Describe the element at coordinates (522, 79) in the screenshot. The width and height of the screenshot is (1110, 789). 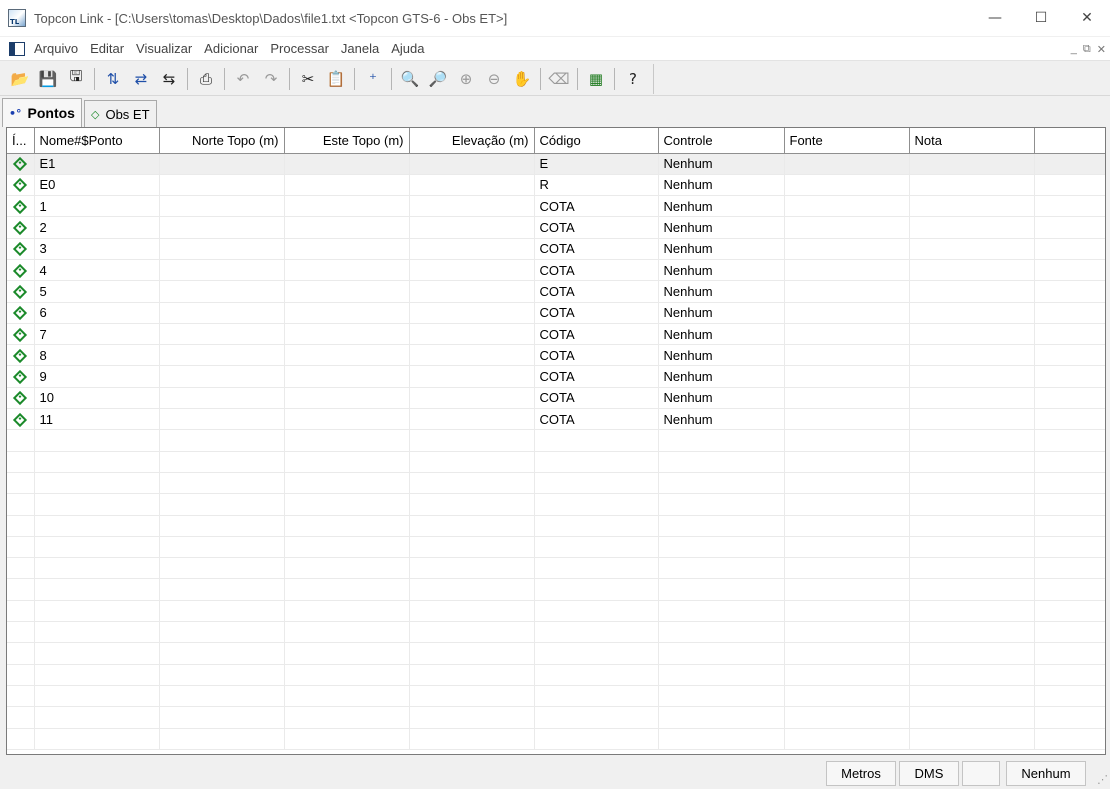
I see `pan-hand-icon: ✋` at that location.